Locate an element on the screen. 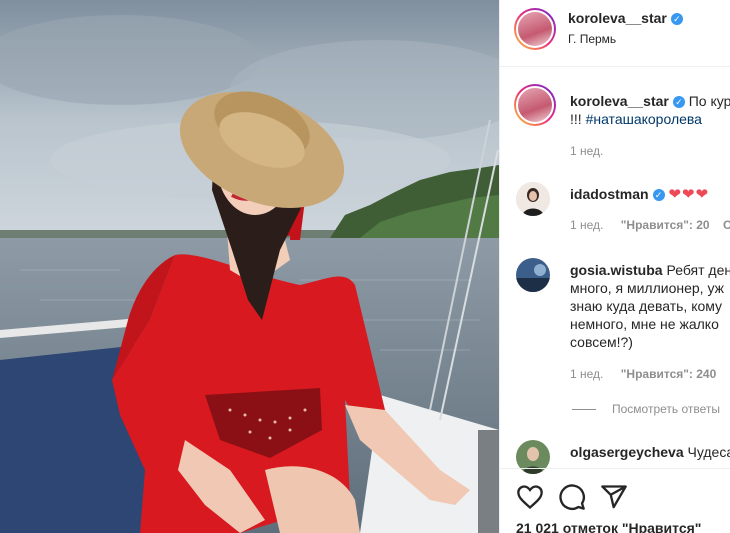 The width and height of the screenshot is (730, 533). view-replies-button: Посмотреть ответы is located at coordinates (646, 409).